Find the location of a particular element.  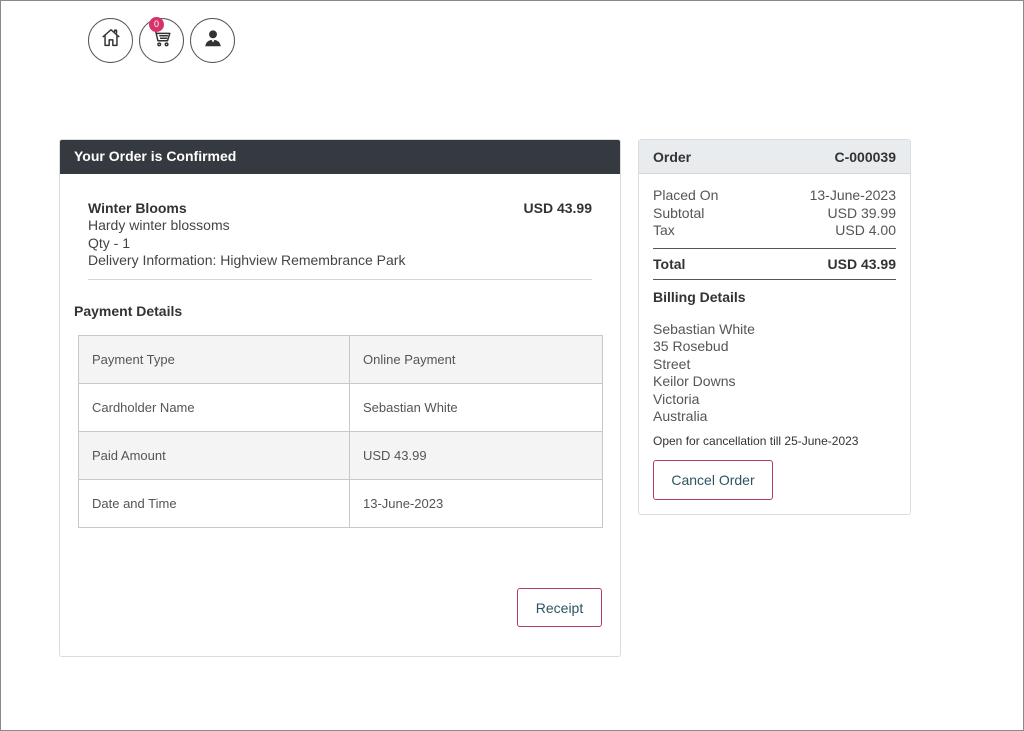

payment-type-label: Payment Type is located at coordinates (214, 359).